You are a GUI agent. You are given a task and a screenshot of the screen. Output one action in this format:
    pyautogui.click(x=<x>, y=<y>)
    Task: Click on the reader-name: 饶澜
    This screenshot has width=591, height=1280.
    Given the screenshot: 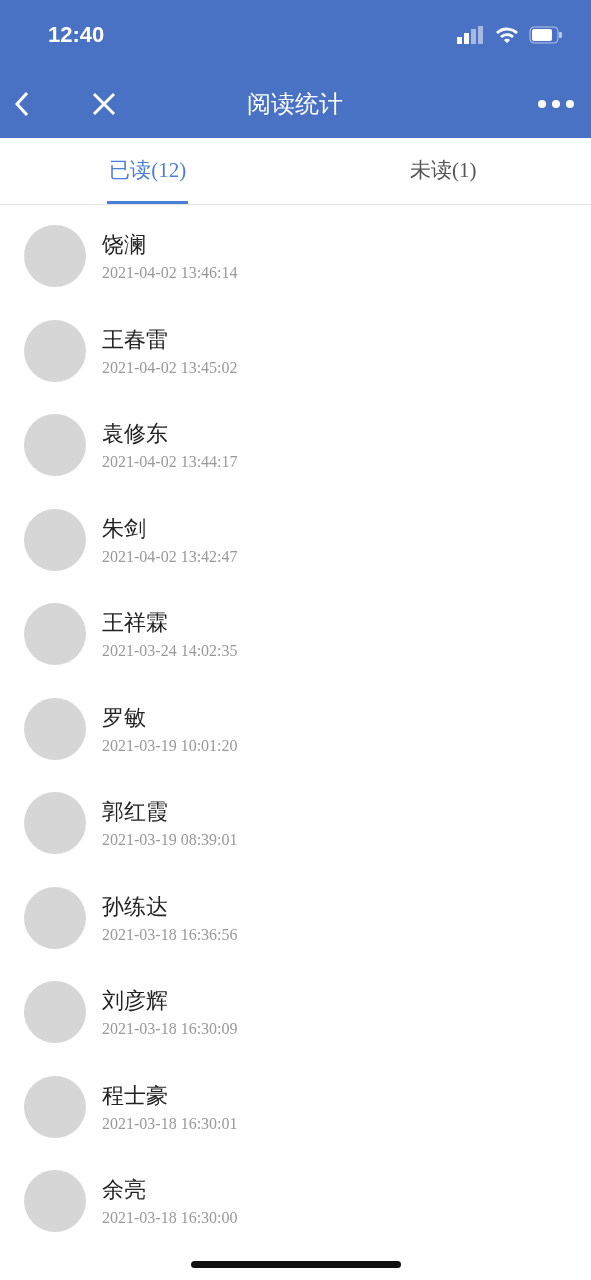 What is the action you would take?
    pyautogui.click(x=124, y=245)
    